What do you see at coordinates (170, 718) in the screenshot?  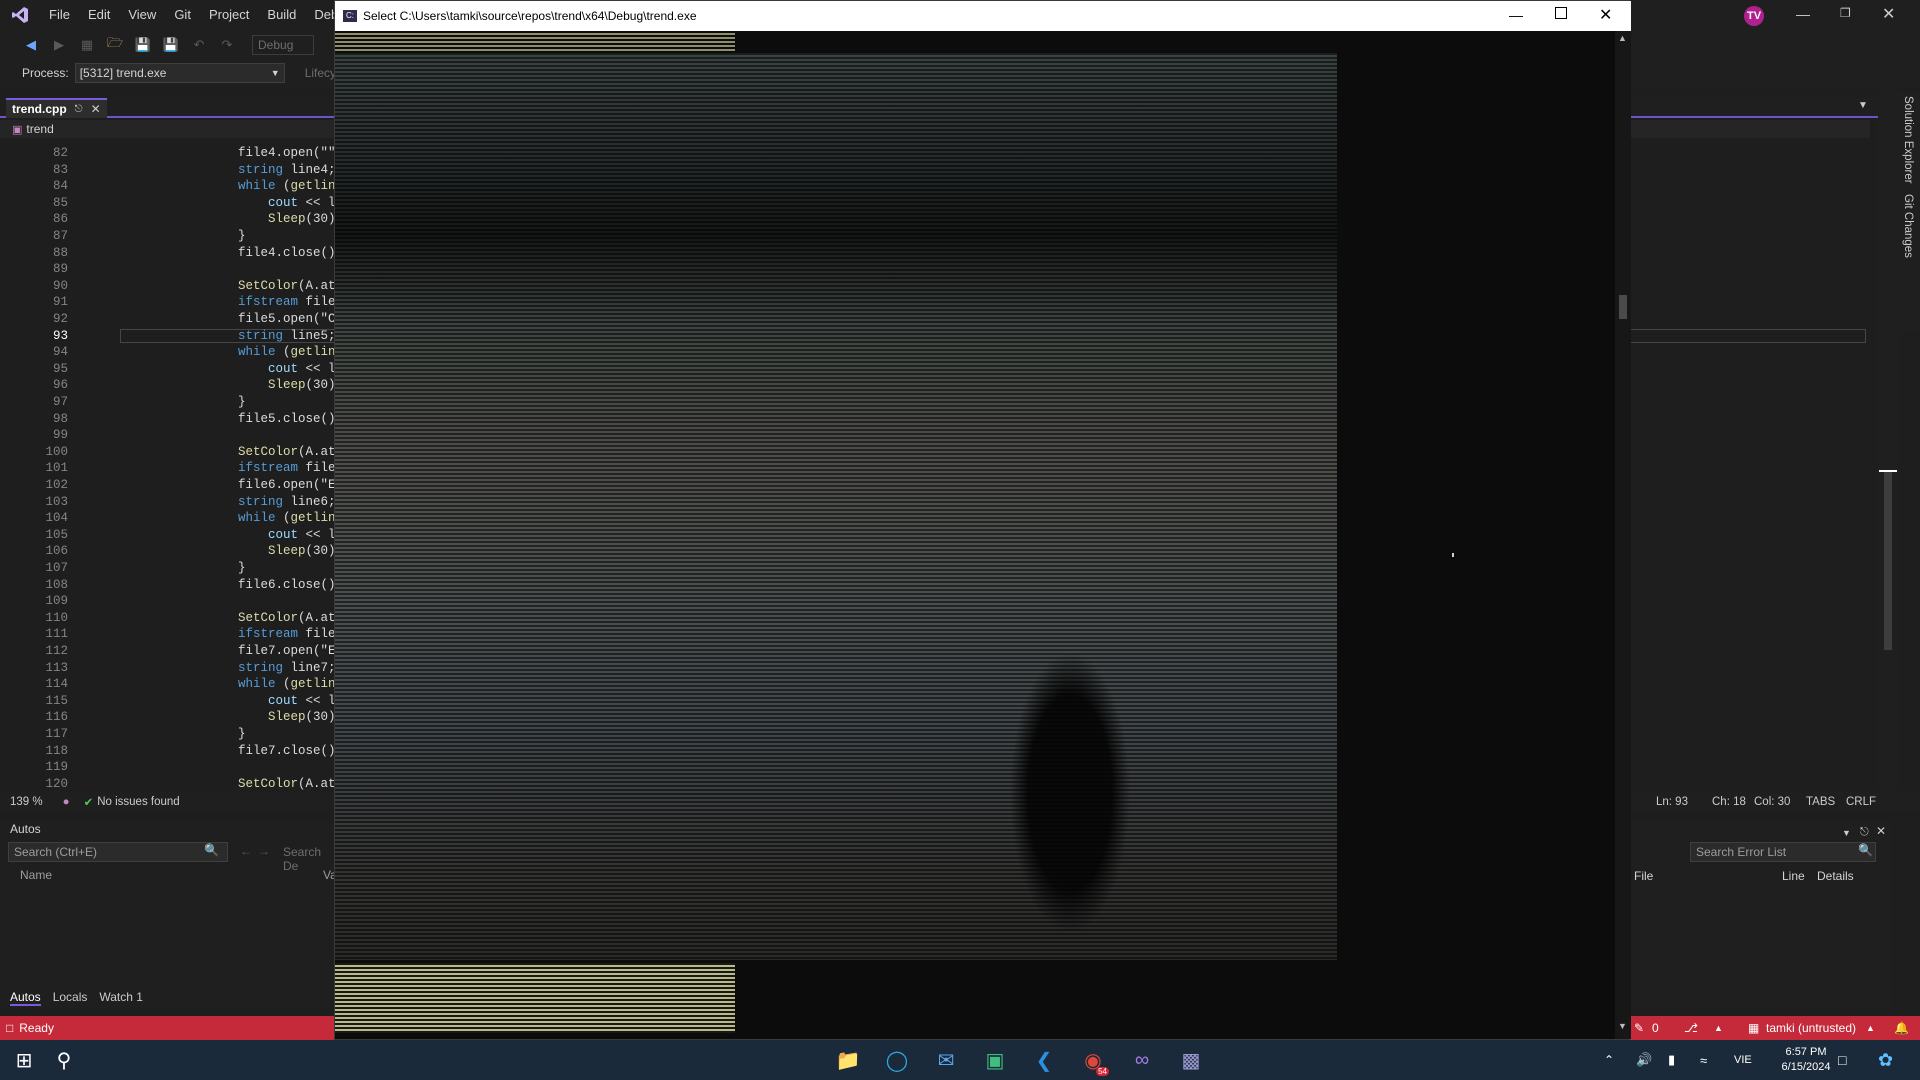 I see `code-line: 116 Sleep(30)` at bounding box center [170, 718].